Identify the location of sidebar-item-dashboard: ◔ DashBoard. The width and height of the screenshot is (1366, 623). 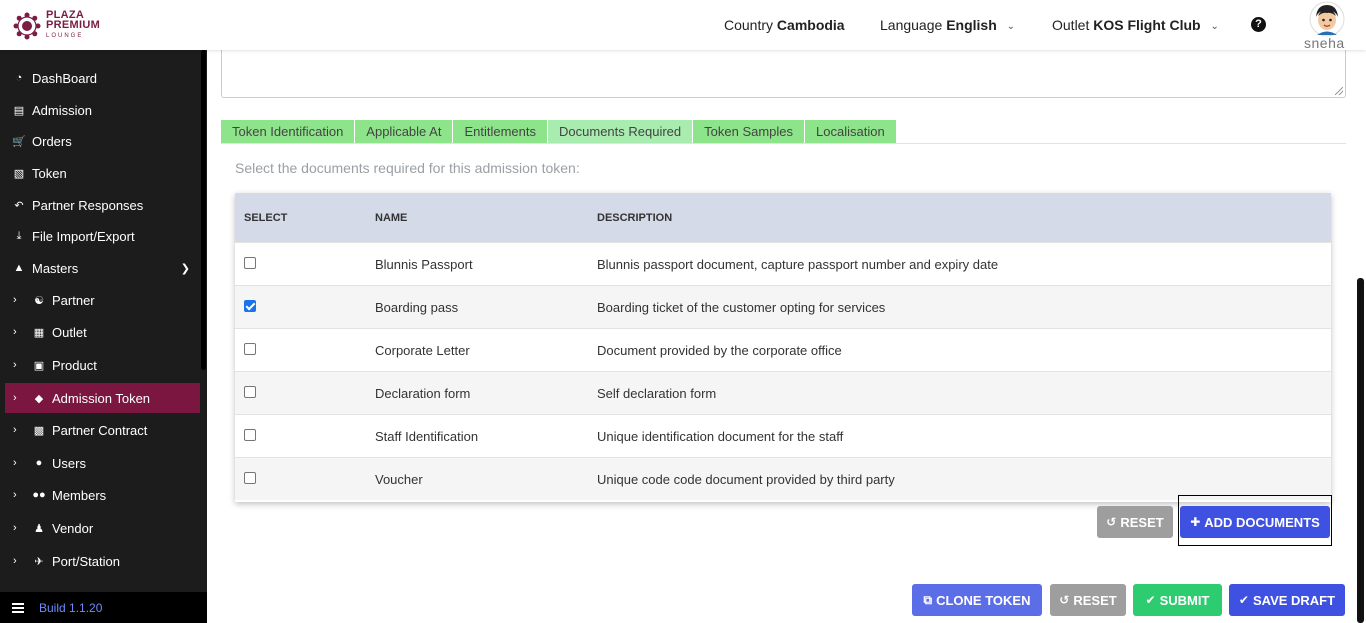
(102, 78).